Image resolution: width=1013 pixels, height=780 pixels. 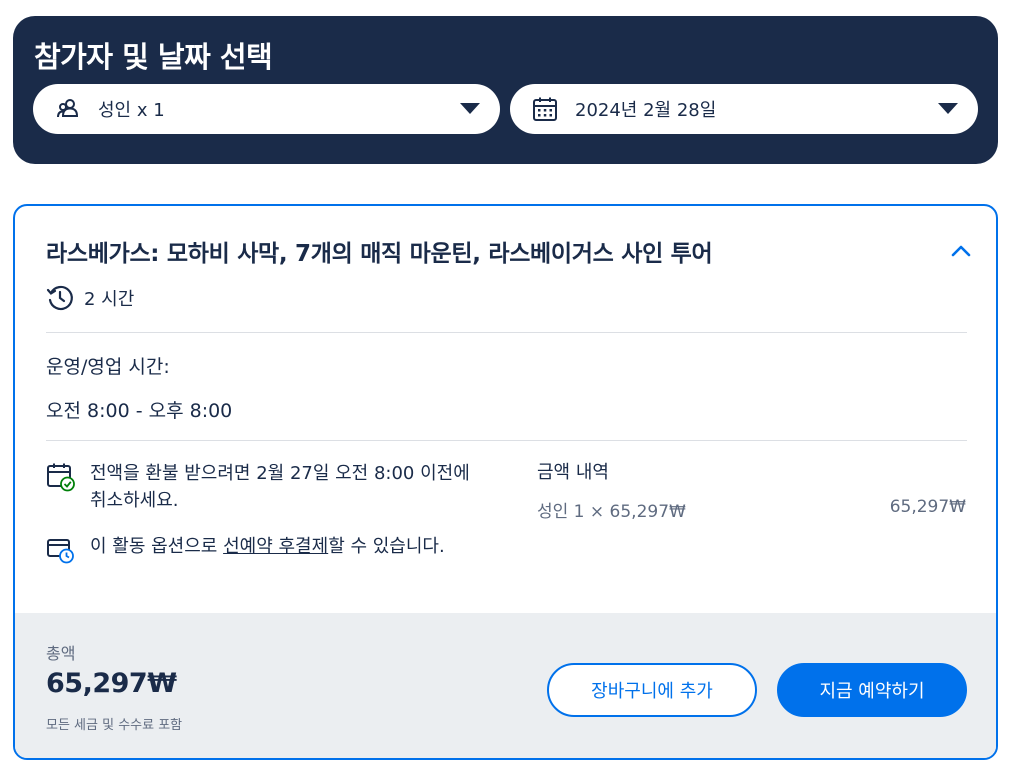 What do you see at coordinates (275, 546) in the screenshot?
I see `reserve-now-pay-later-link: 선예약 후결제` at bounding box center [275, 546].